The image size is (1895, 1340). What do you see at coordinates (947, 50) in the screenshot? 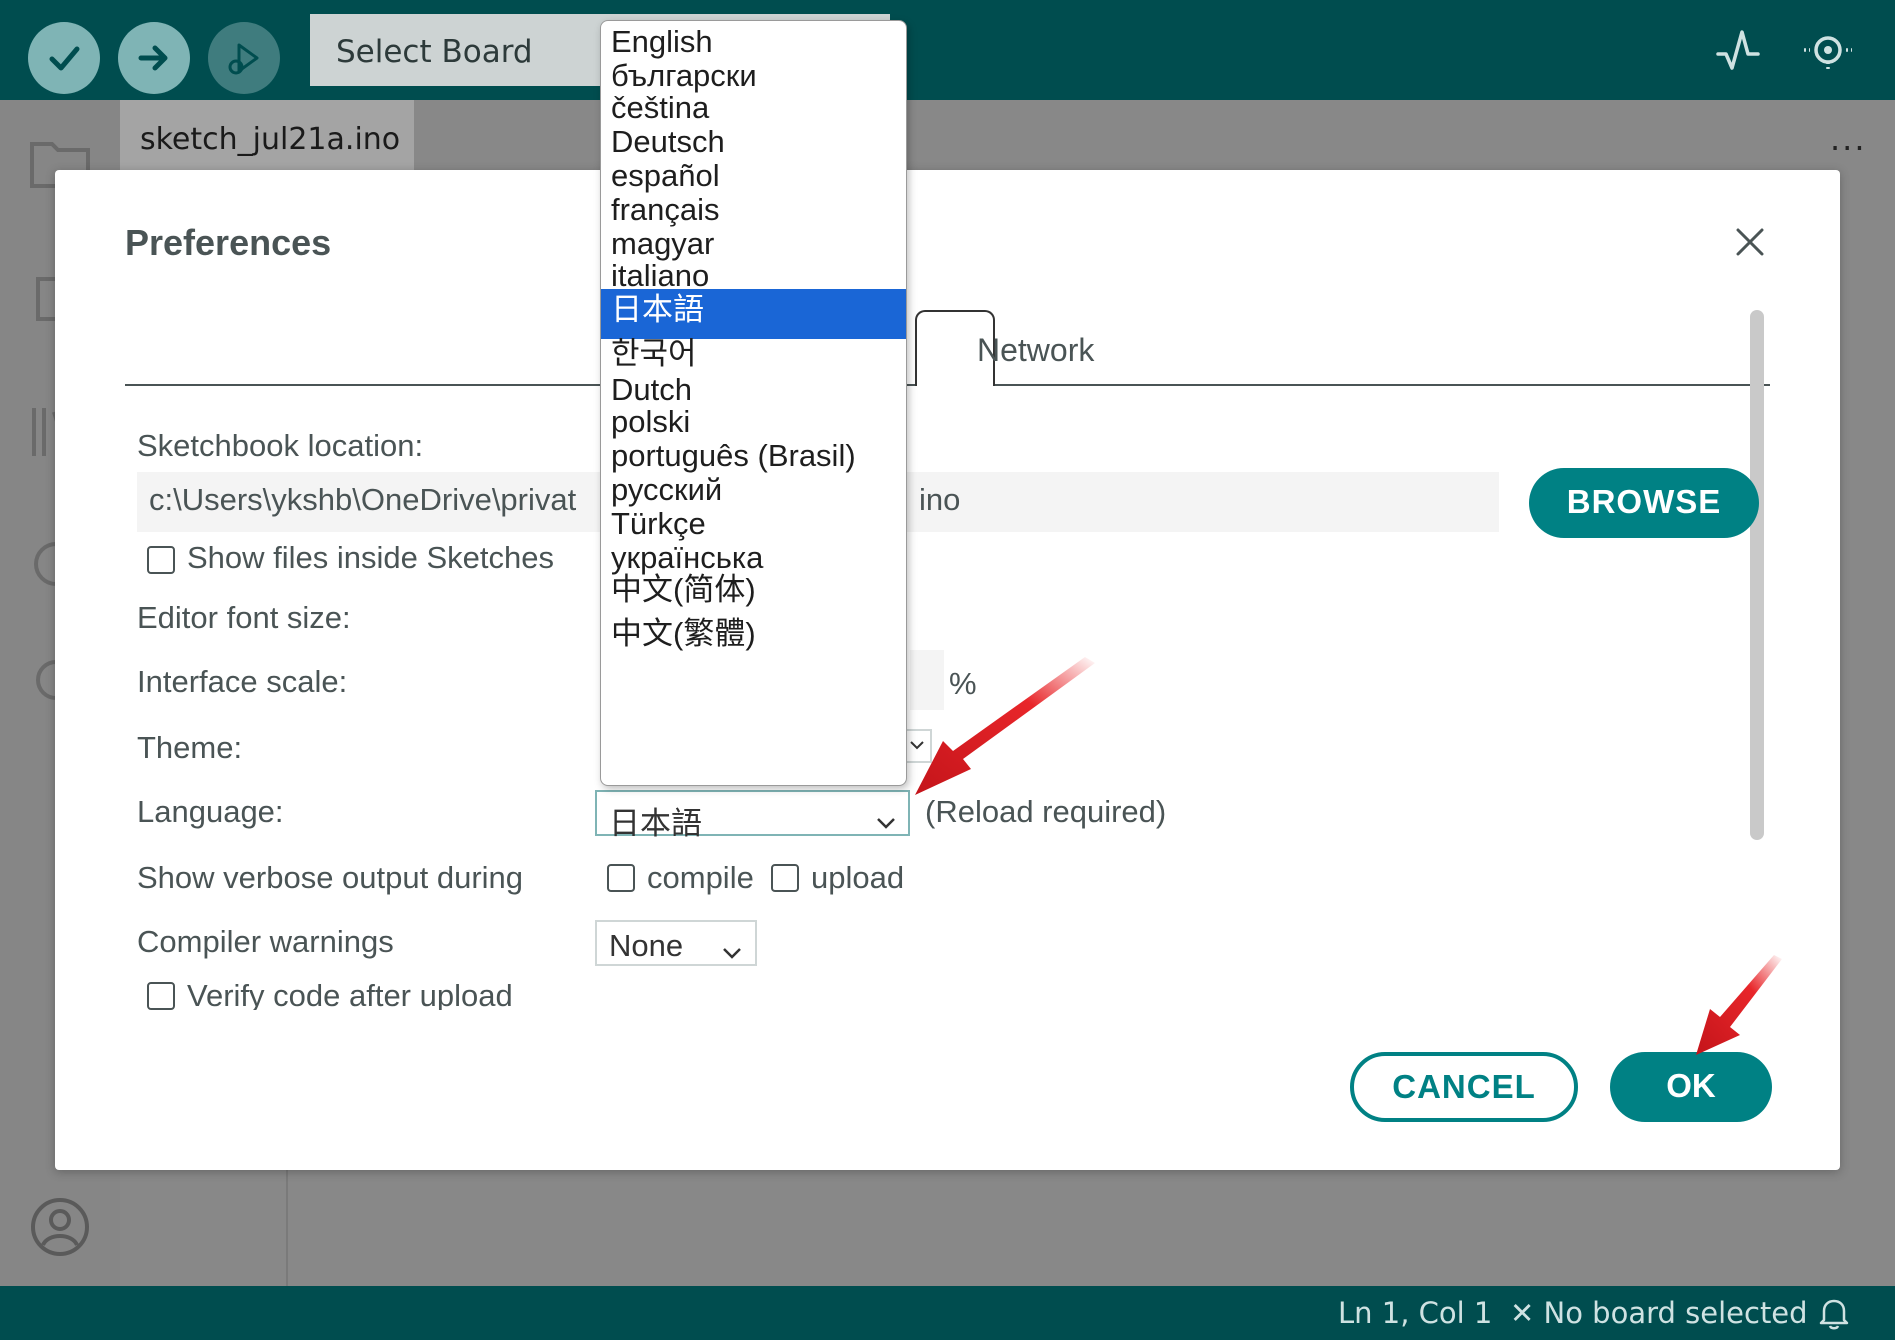
I see `top-toolbar: Select Board` at bounding box center [947, 50].